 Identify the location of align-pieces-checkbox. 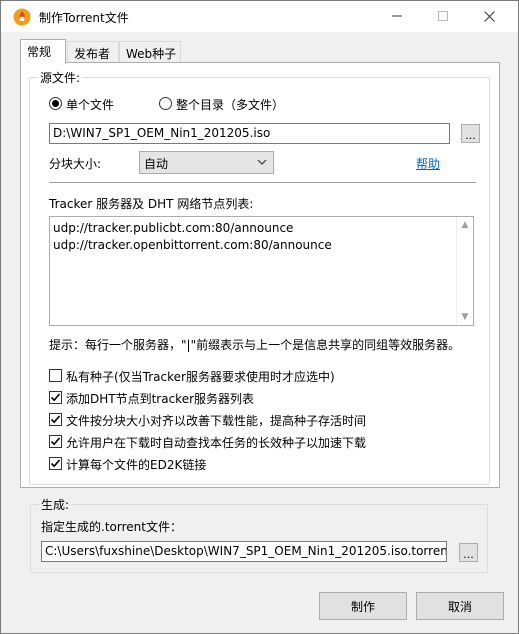
(55, 419).